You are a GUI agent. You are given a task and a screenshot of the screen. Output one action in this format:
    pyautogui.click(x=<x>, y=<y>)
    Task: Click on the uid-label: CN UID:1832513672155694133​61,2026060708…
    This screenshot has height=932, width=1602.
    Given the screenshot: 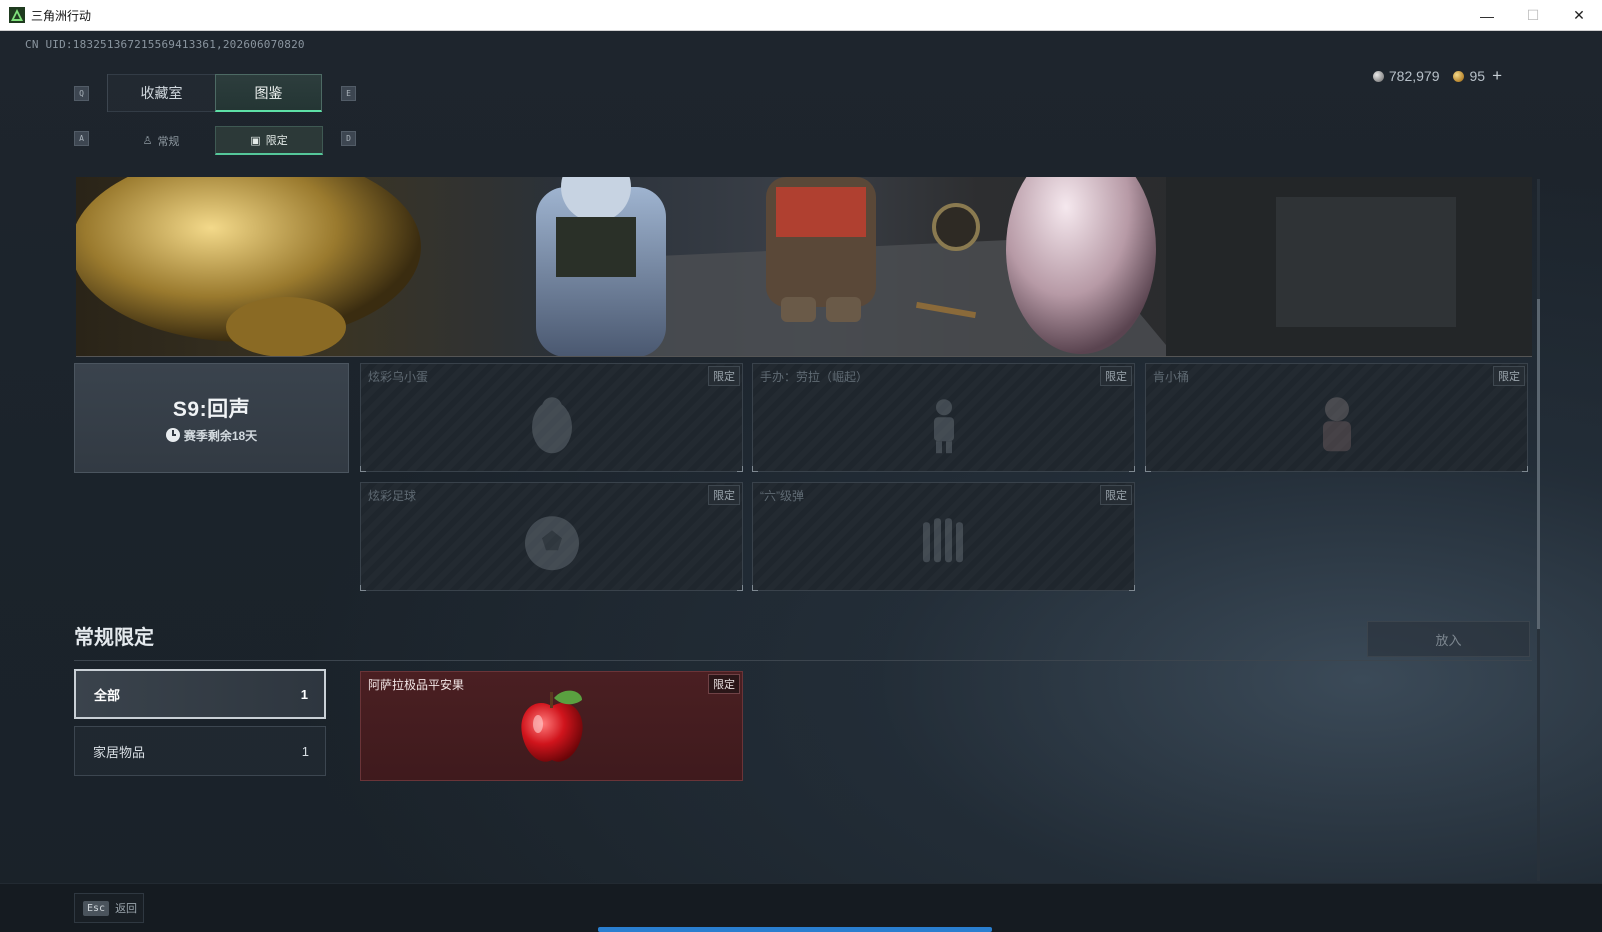 What is the action you would take?
    pyautogui.click(x=165, y=44)
    